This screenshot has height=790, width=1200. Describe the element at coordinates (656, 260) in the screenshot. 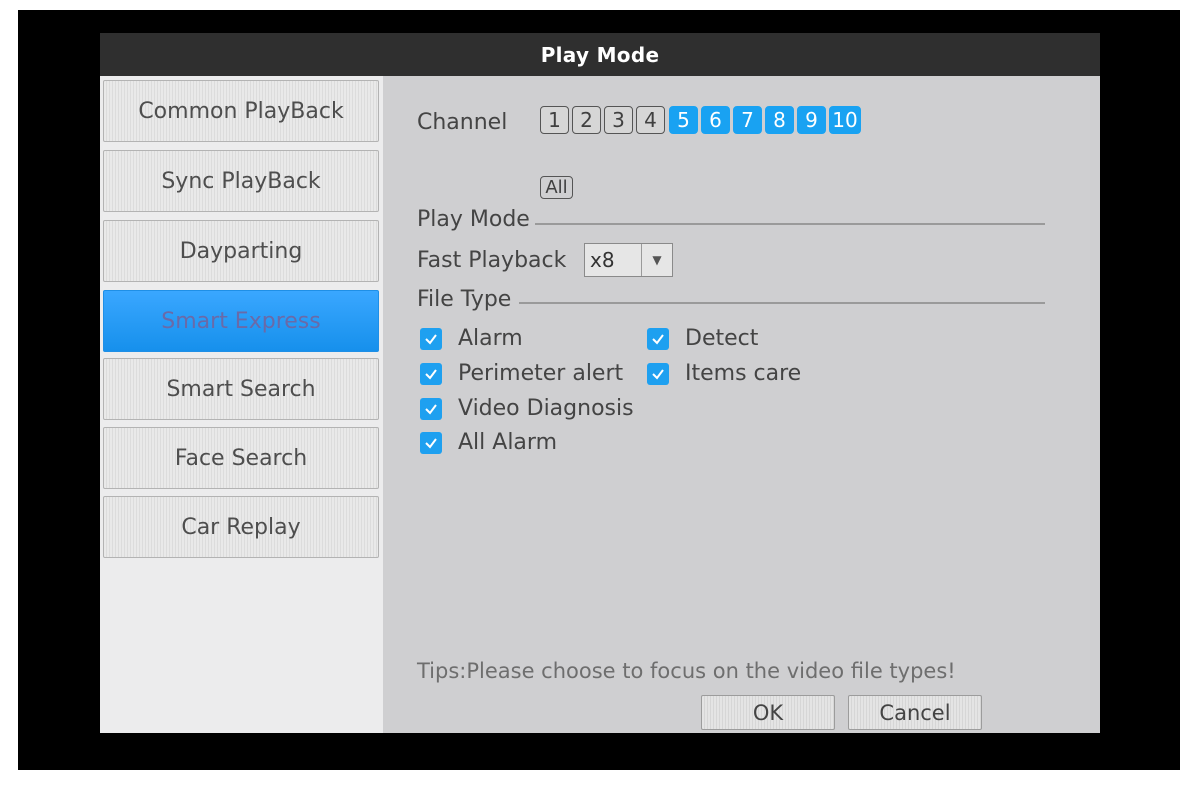

I see `chevron-down-icon: ▼` at that location.